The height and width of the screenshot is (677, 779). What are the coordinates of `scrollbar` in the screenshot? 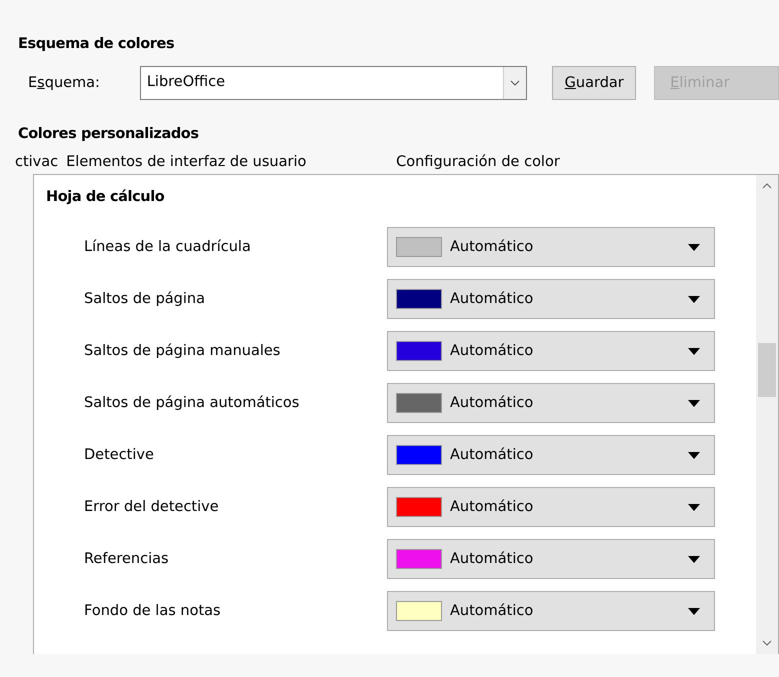 It's located at (767, 414).